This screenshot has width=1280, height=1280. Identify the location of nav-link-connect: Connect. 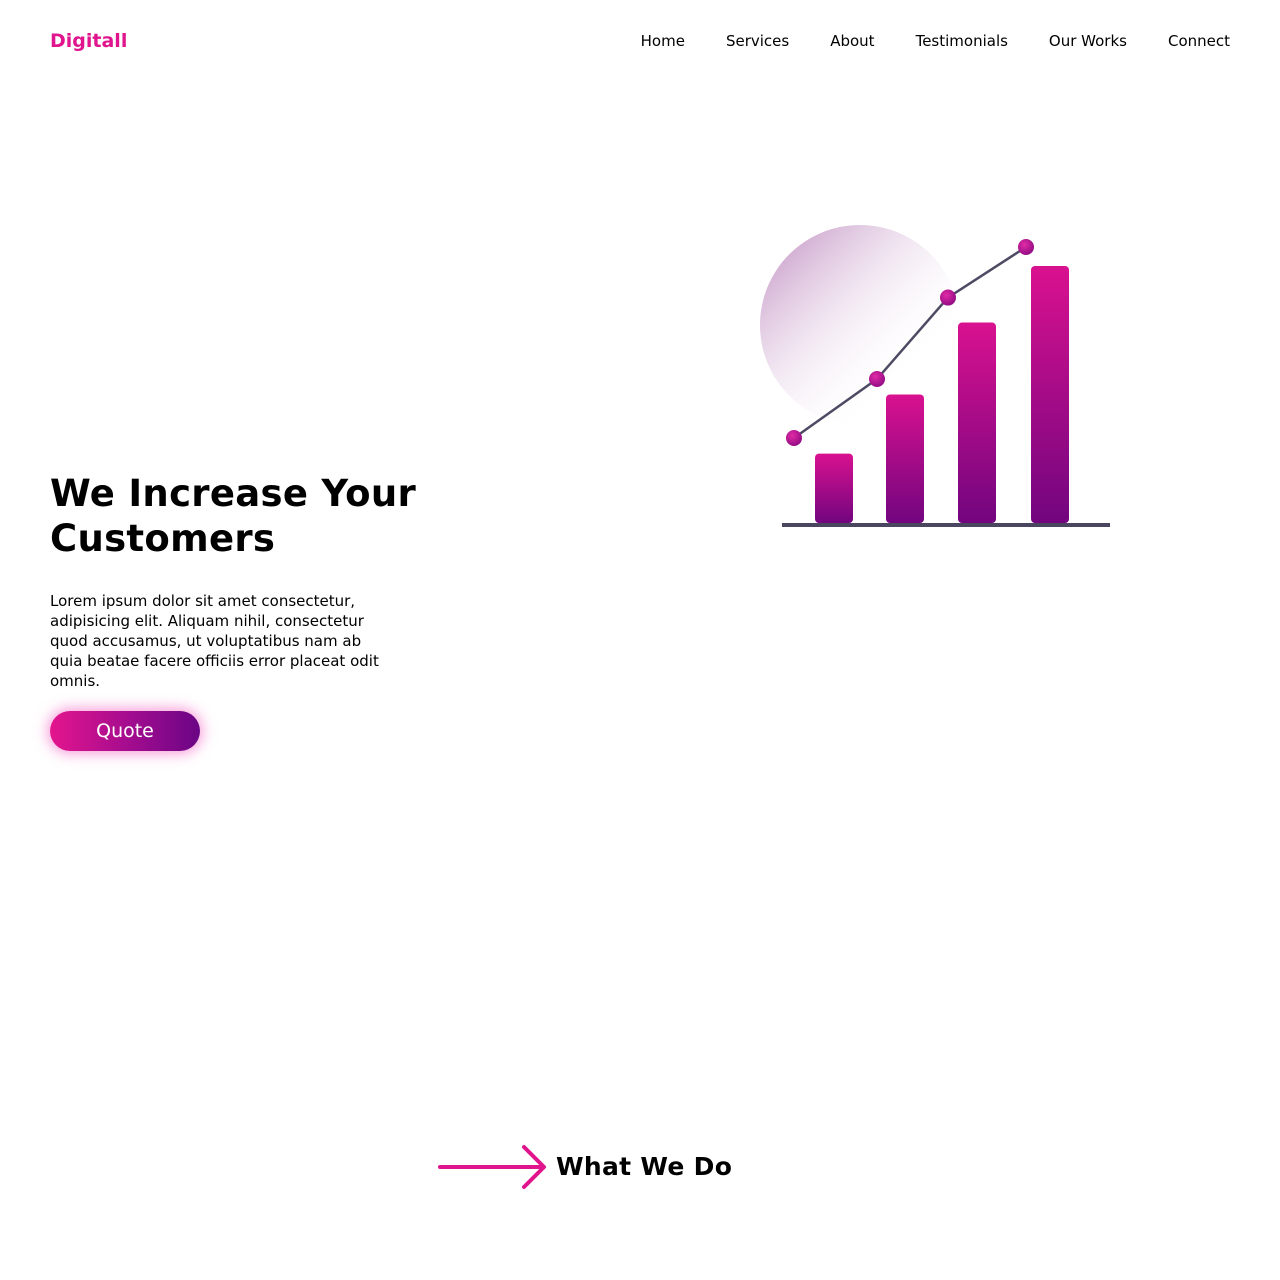
(1199, 41).